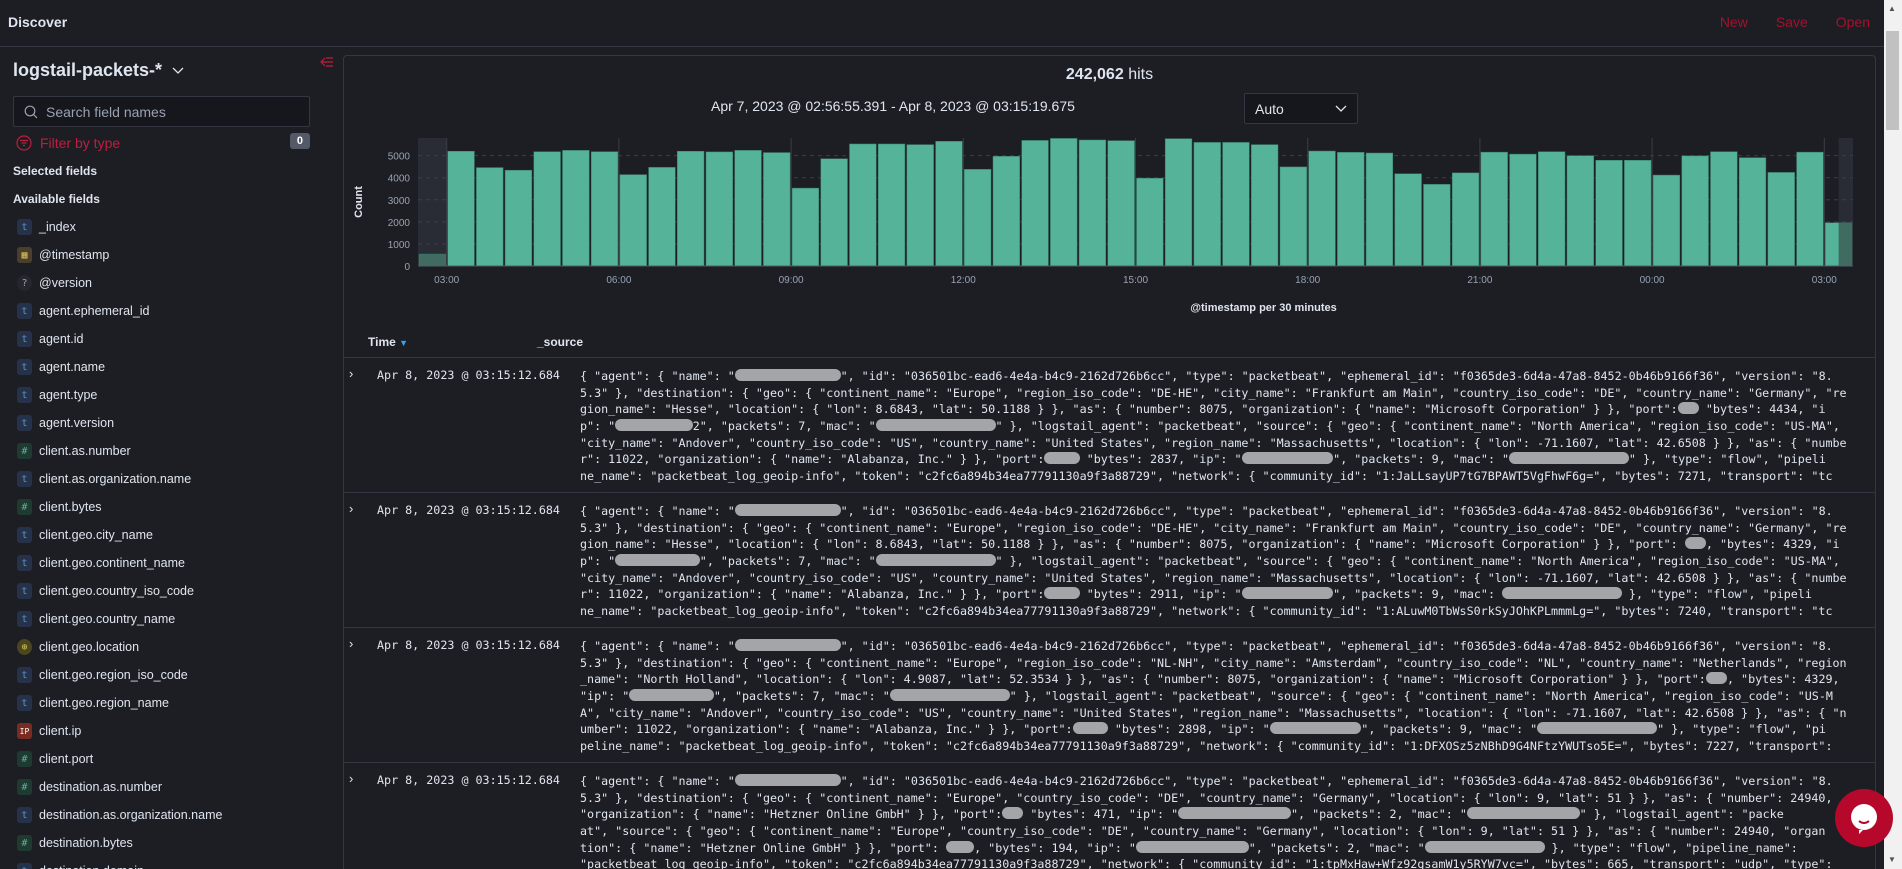 This screenshot has width=1902, height=869. Describe the element at coordinates (1892, 8) in the screenshot. I see `scroll-up-icon: ▲` at that location.